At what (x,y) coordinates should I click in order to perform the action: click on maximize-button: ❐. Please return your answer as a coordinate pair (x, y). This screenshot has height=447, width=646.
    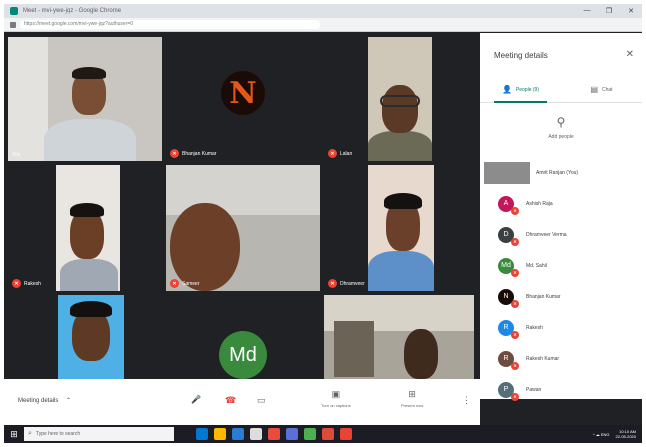
    Looking at the image, I should click on (609, 11).